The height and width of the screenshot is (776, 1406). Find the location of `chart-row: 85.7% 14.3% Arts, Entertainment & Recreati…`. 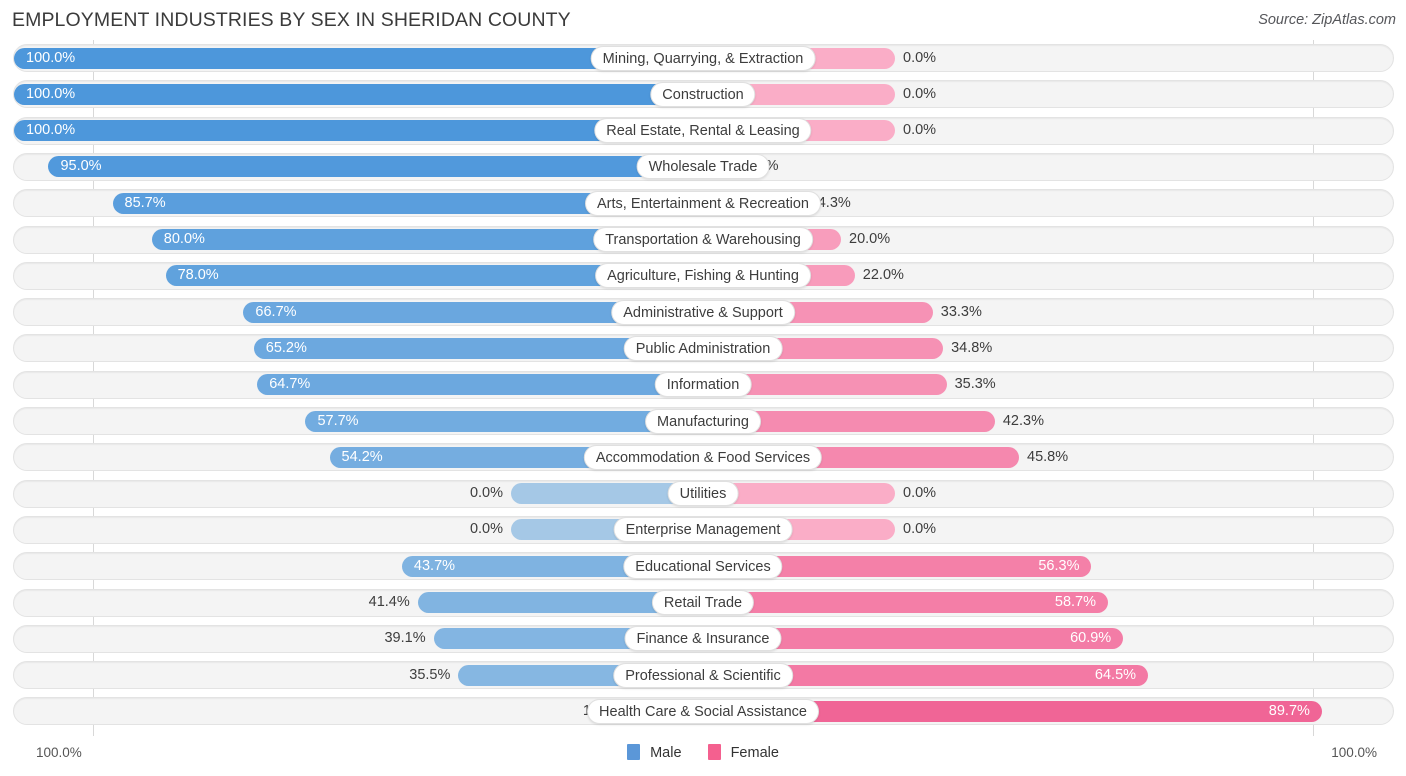

chart-row: 85.7% 14.3% Arts, Entertainment & Recreati… is located at coordinates (703, 203).